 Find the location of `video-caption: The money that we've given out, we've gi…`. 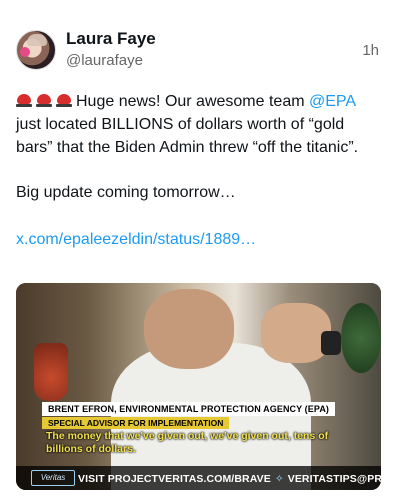

video-caption: The money that we've given out, we've gi… is located at coordinates (187, 442).